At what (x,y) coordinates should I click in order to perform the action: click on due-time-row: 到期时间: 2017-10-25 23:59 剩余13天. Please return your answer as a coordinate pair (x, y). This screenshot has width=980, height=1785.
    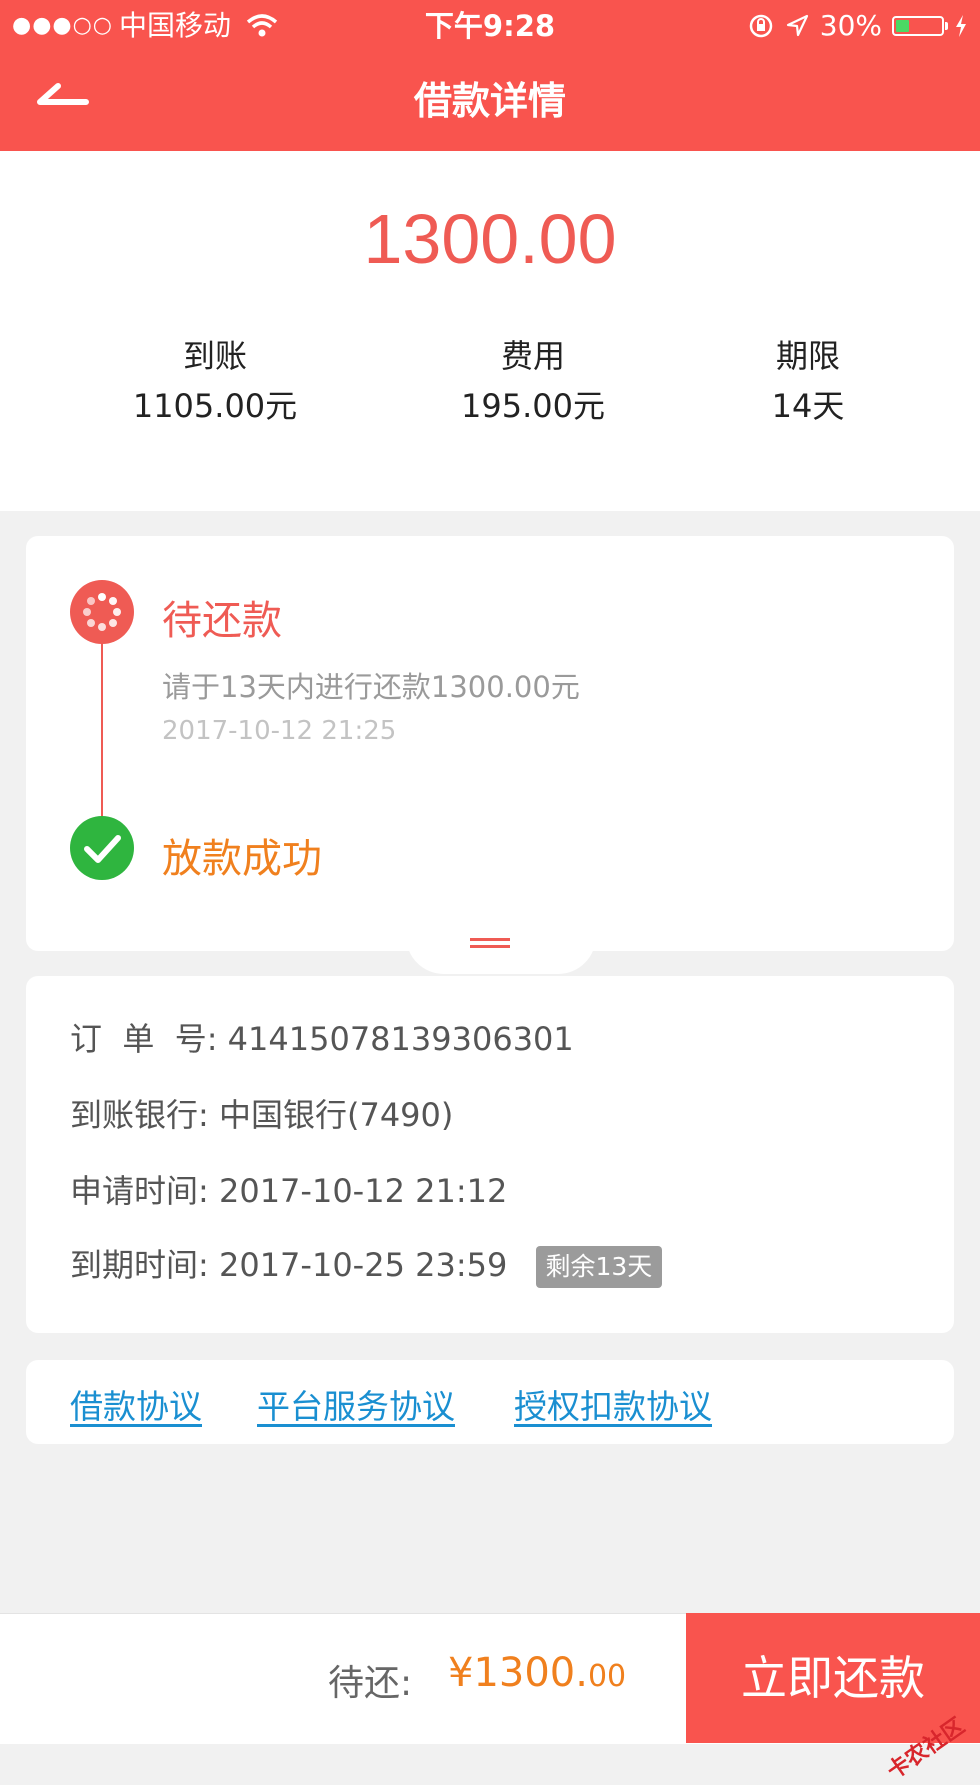
    Looking at the image, I should click on (366, 1264).